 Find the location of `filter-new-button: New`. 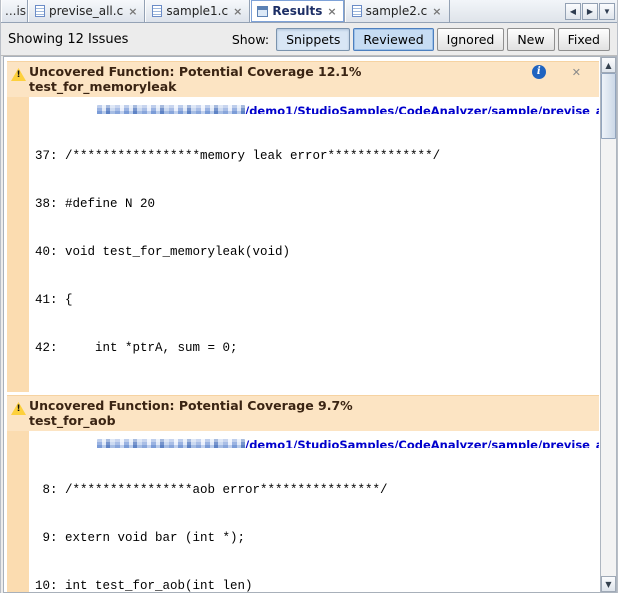

filter-new-button: New is located at coordinates (531, 39).